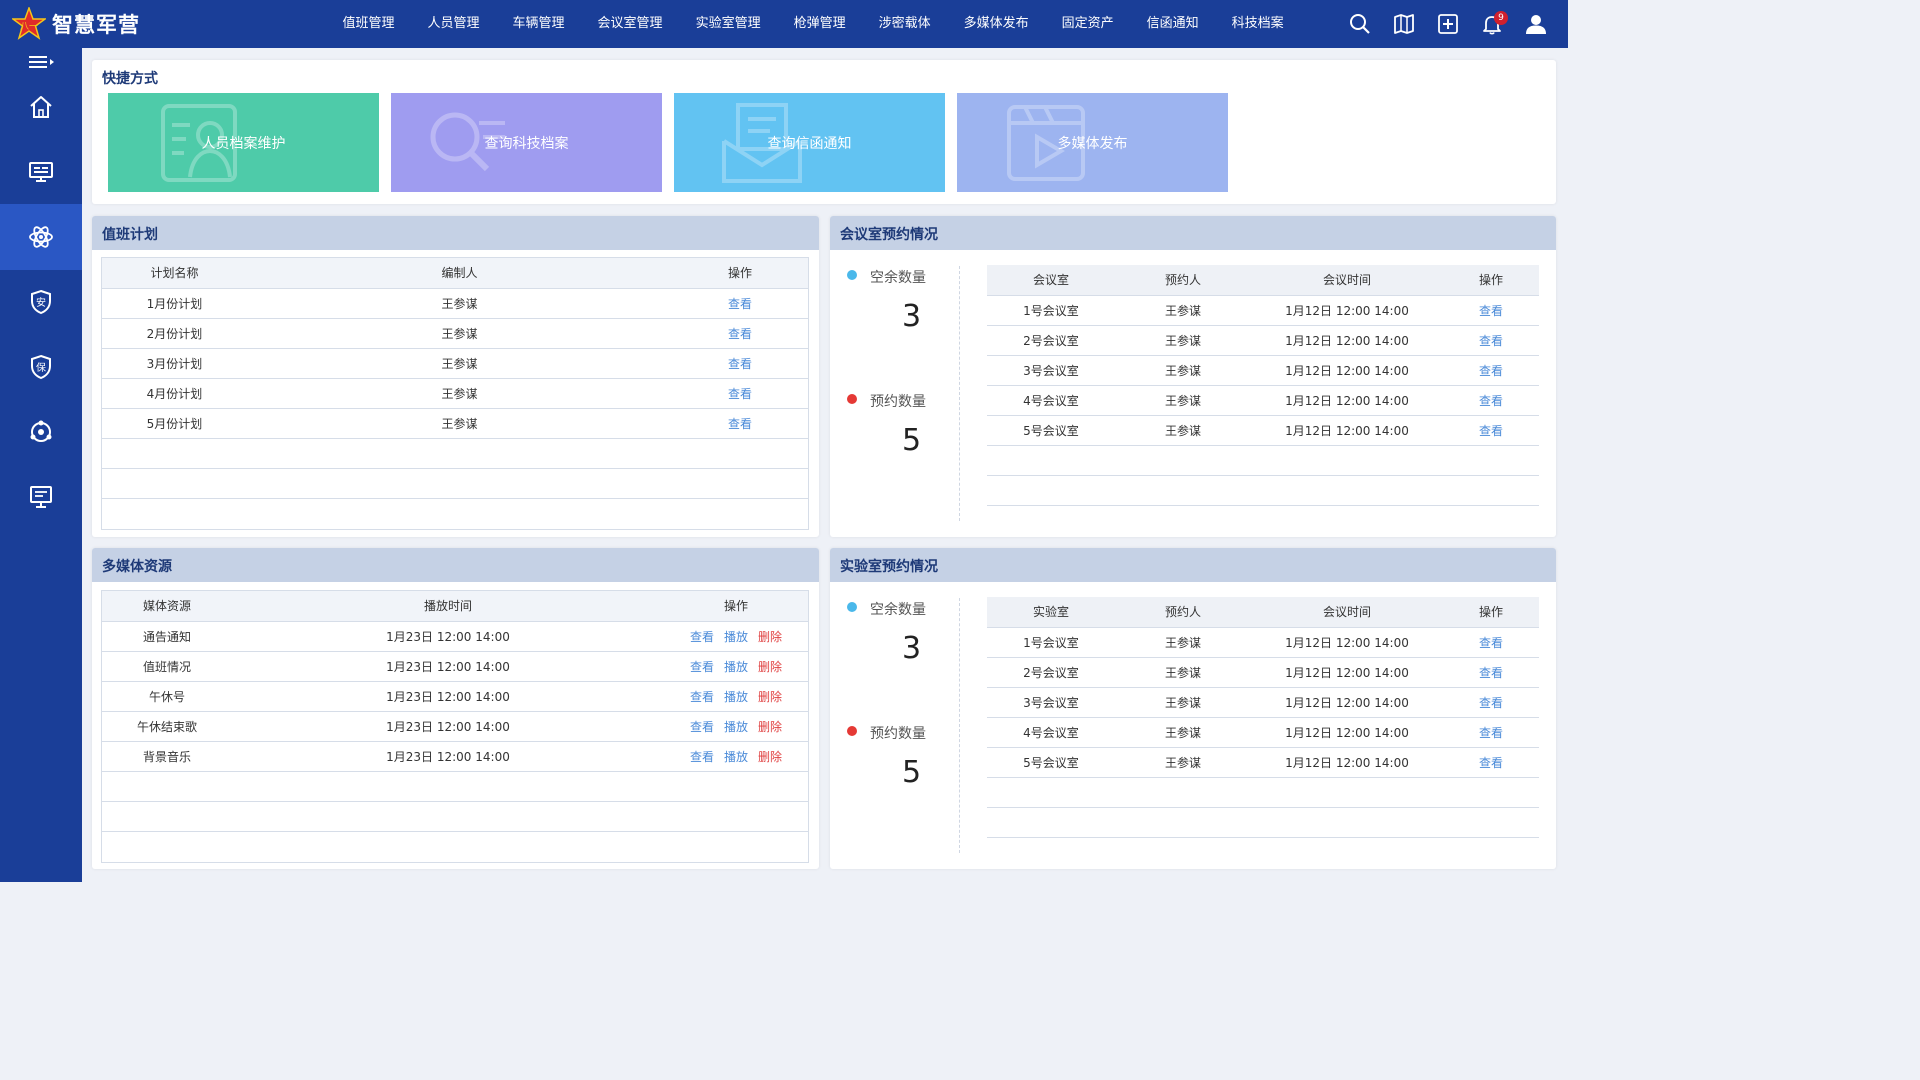  I want to click on nav-personnel: 人员管理, so click(453, 24).